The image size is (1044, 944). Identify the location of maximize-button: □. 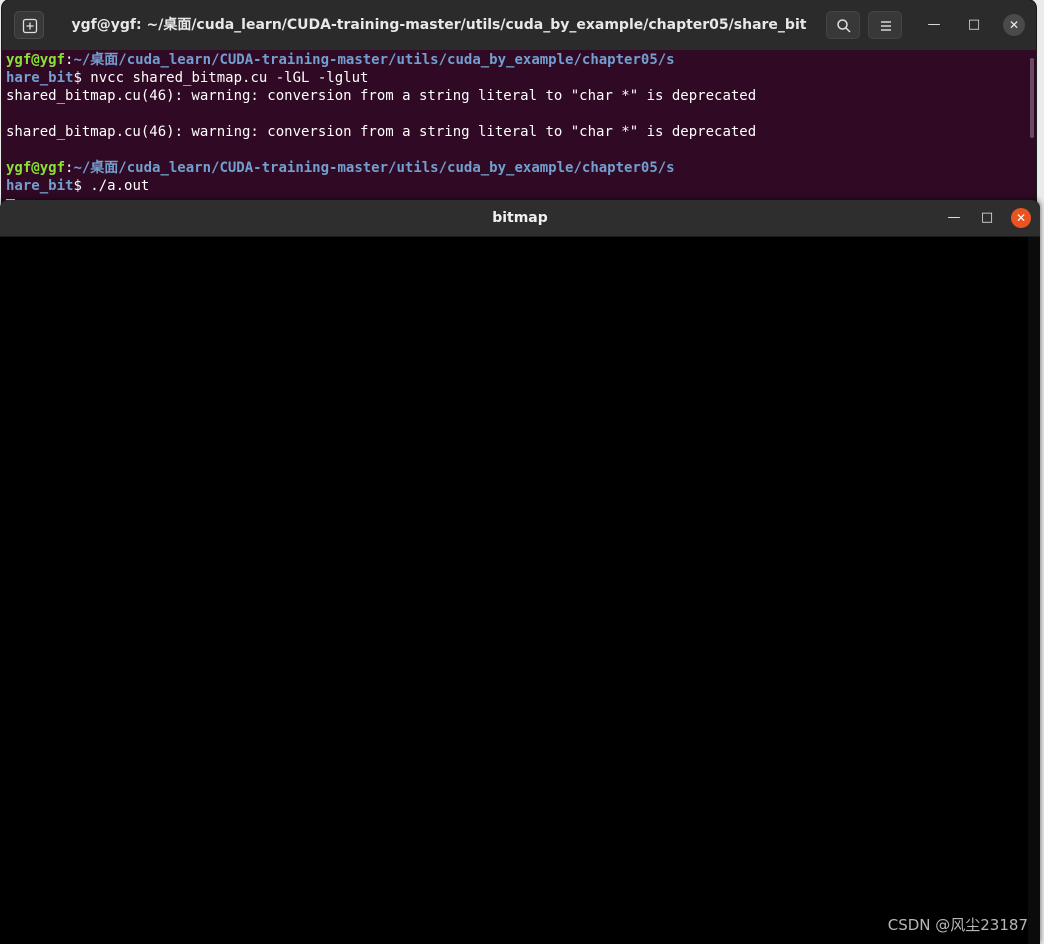
(974, 25).